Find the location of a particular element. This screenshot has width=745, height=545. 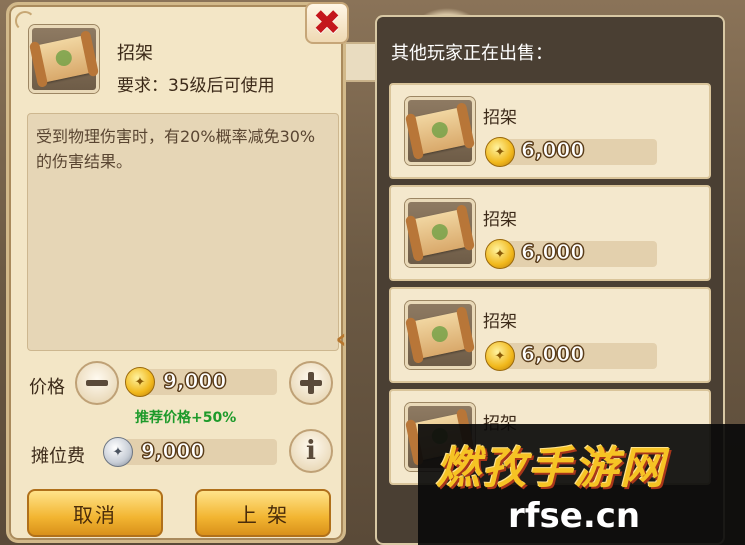

watermark-url: rfse.cn is located at coordinates (574, 516).